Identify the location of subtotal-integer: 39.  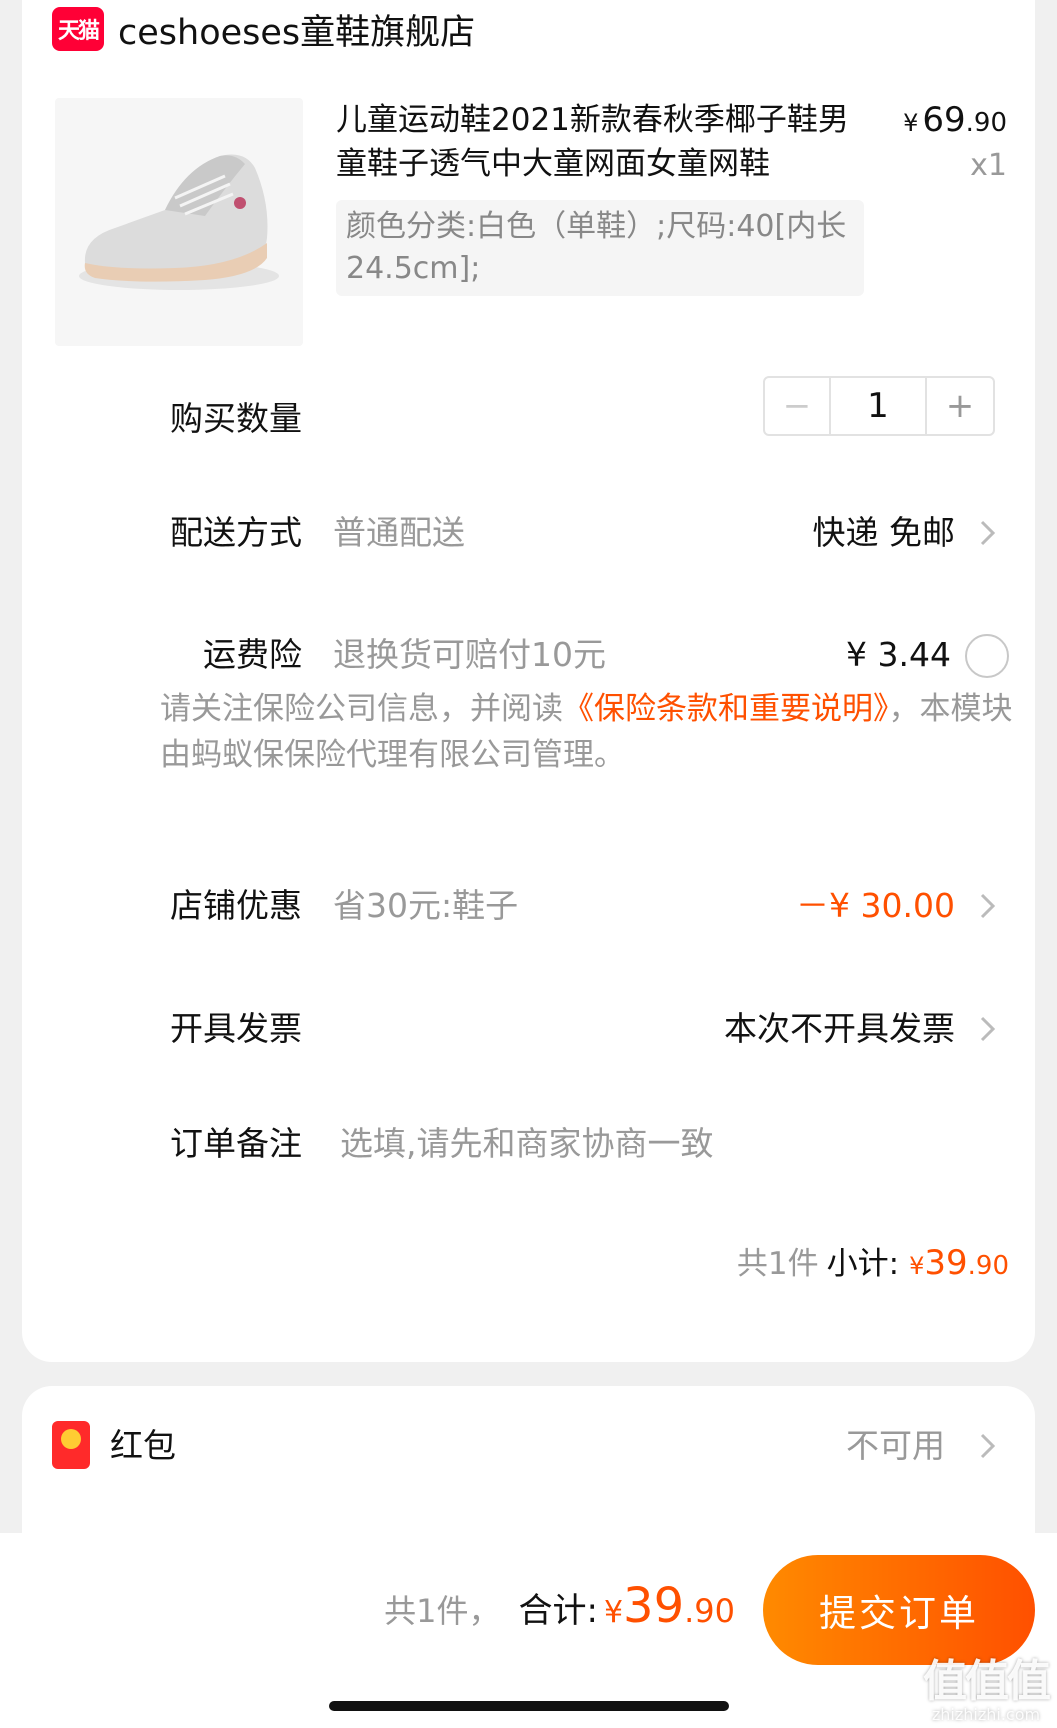
(946, 1263).